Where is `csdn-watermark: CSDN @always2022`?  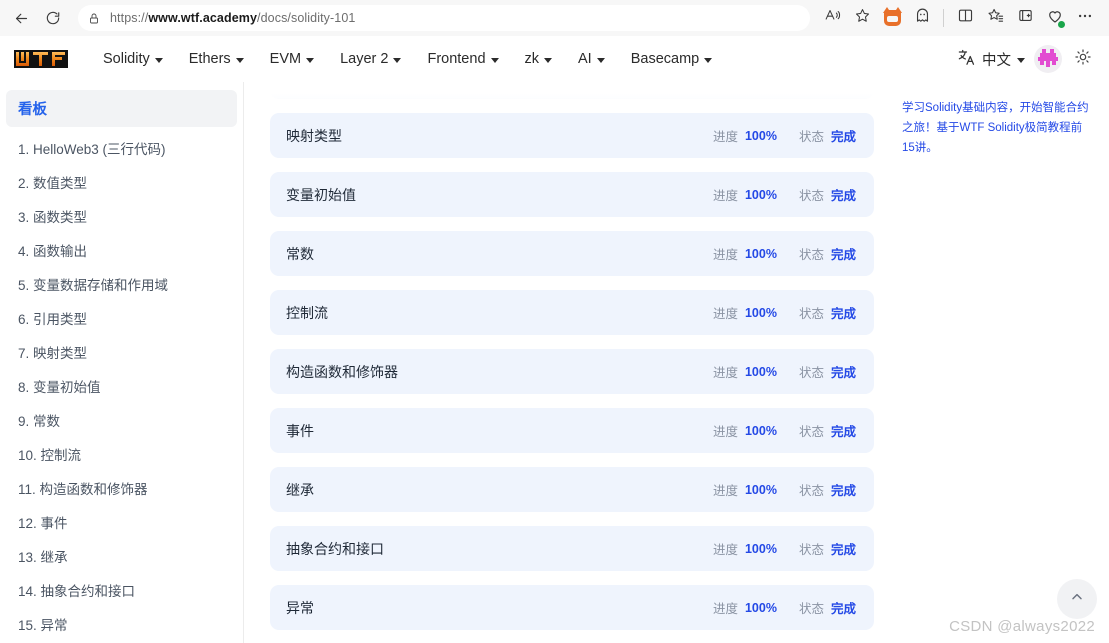
csdn-watermark: CSDN @always2022 is located at coordinates (1022, 626).